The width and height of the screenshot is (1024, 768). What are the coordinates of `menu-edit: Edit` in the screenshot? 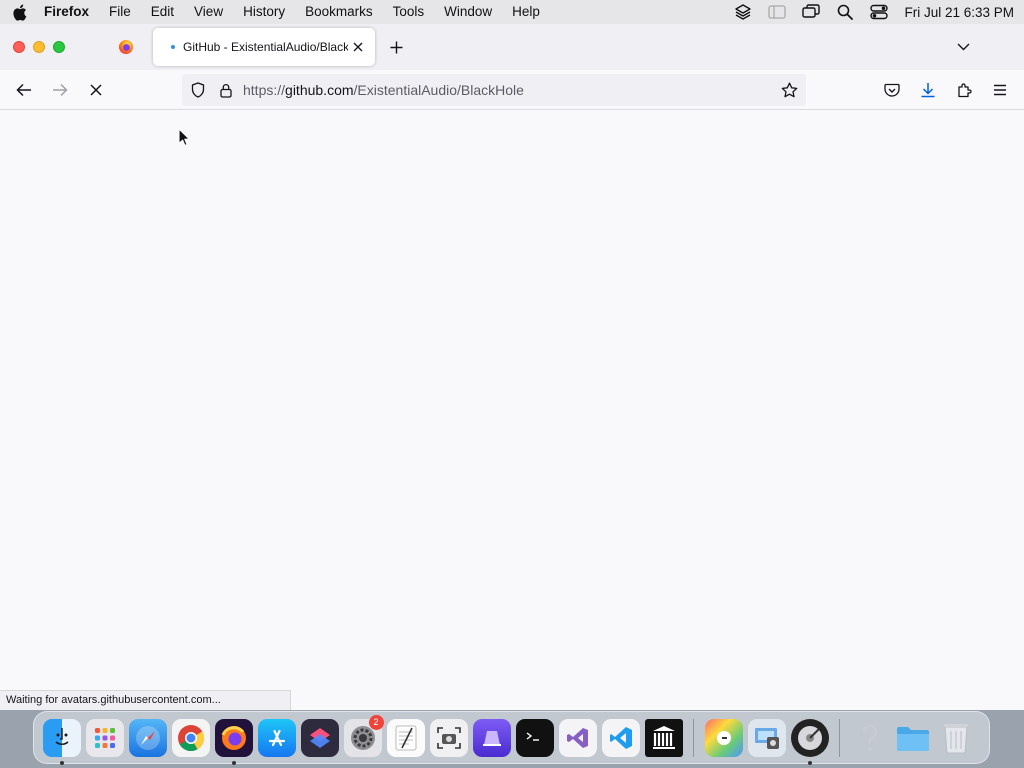 It's located at (162, 12).